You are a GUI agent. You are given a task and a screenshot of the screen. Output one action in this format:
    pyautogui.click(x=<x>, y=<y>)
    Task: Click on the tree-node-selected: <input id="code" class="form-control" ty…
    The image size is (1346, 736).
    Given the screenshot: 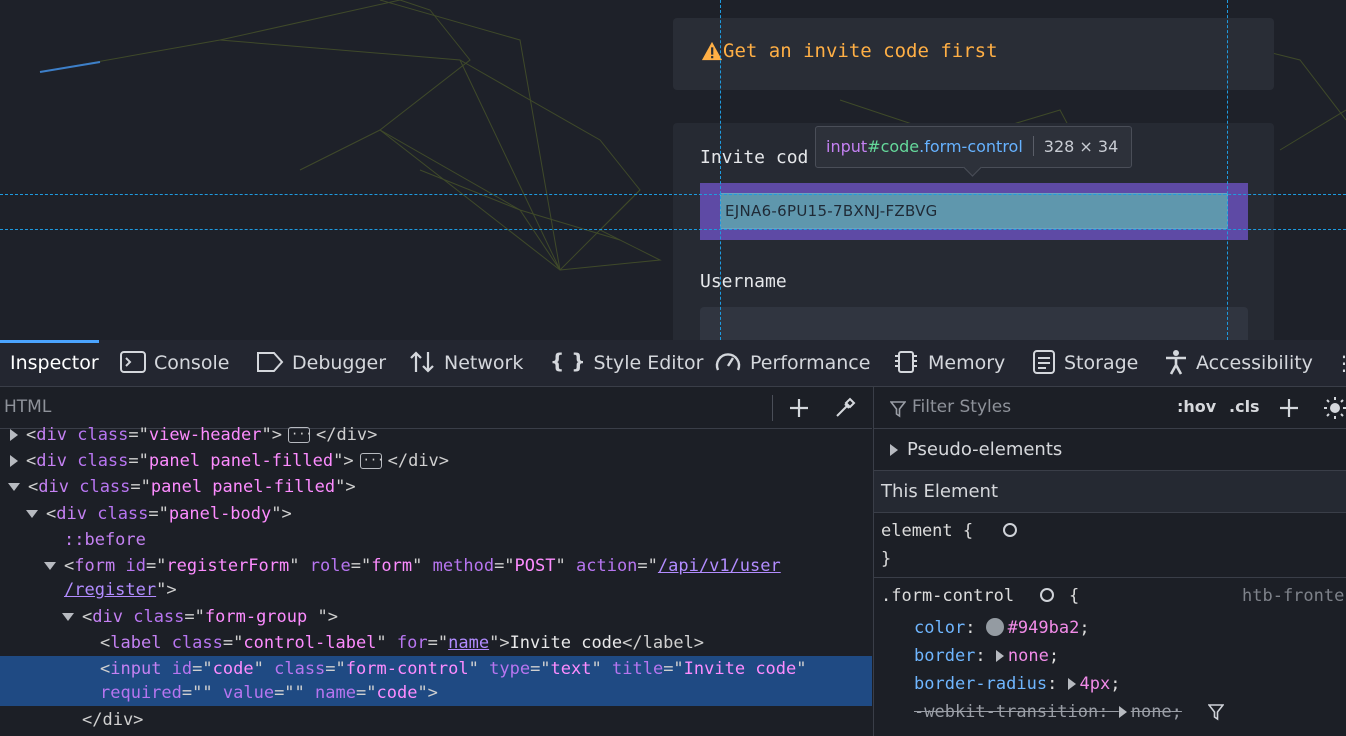 What is the action you would take?
    pyautogui.click(x=436, y=681)
    